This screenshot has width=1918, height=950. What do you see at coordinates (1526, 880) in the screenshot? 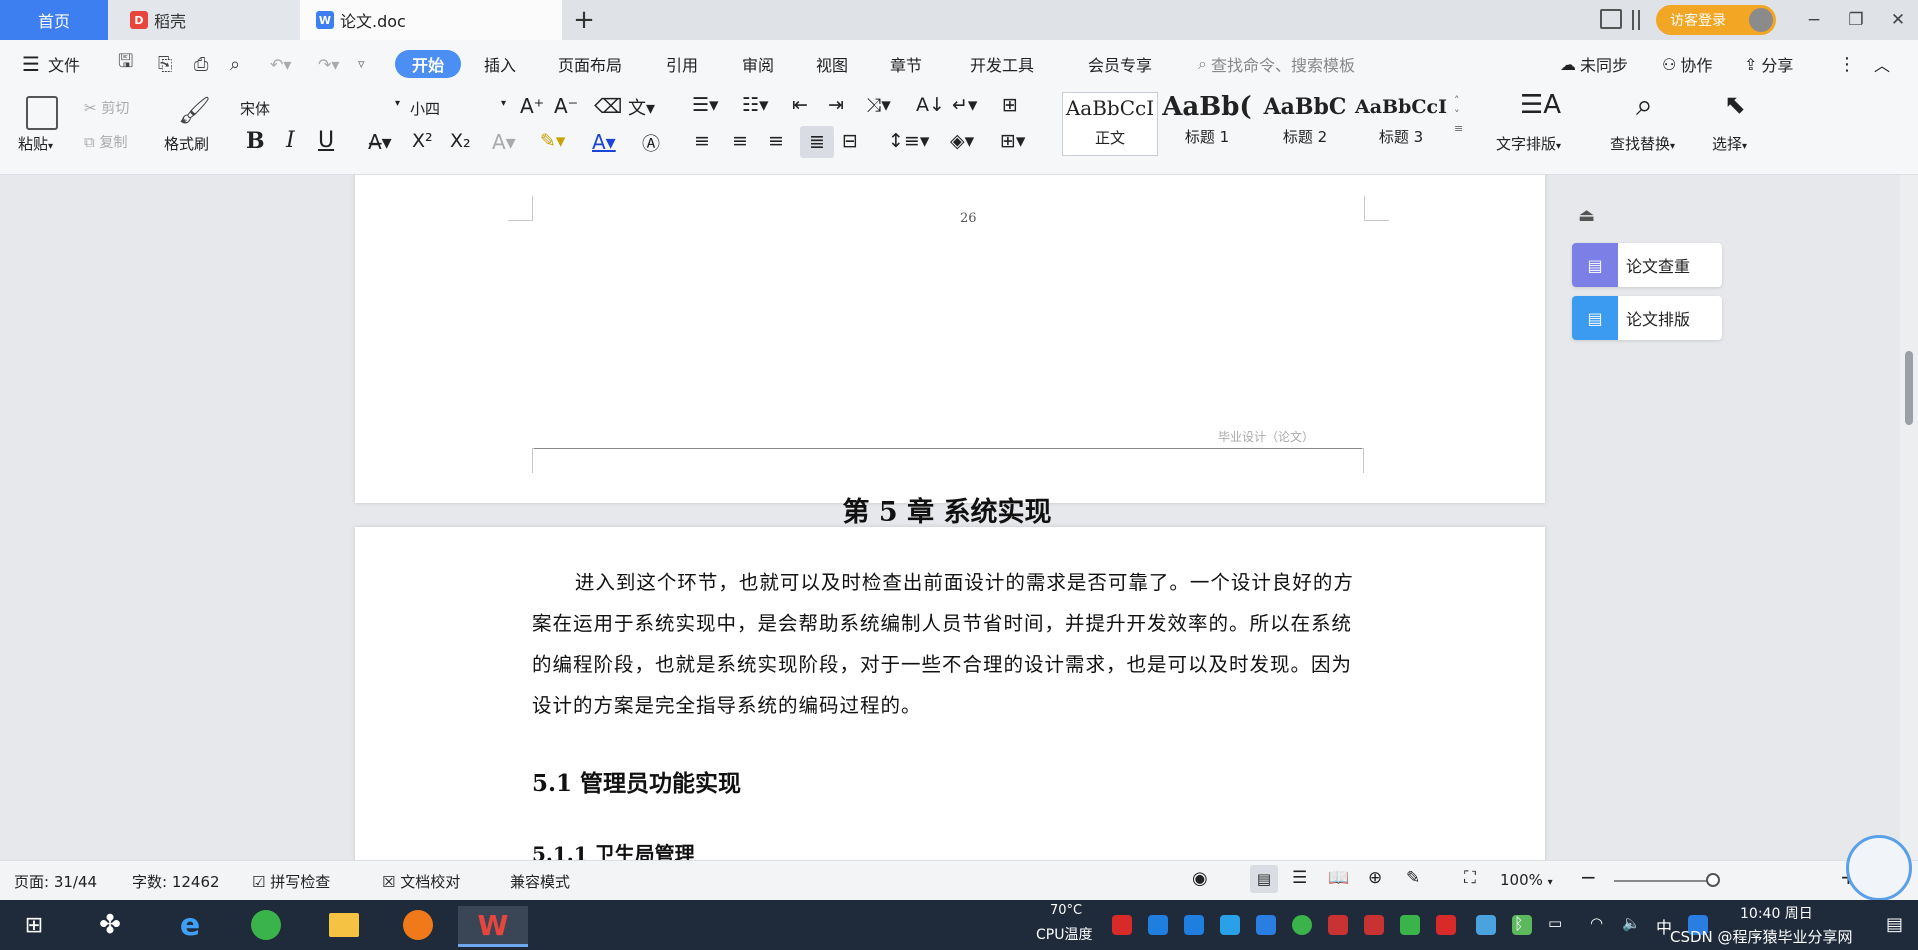
I see `zoom-select: 100% ▾` at bounding box center [1526, 880].